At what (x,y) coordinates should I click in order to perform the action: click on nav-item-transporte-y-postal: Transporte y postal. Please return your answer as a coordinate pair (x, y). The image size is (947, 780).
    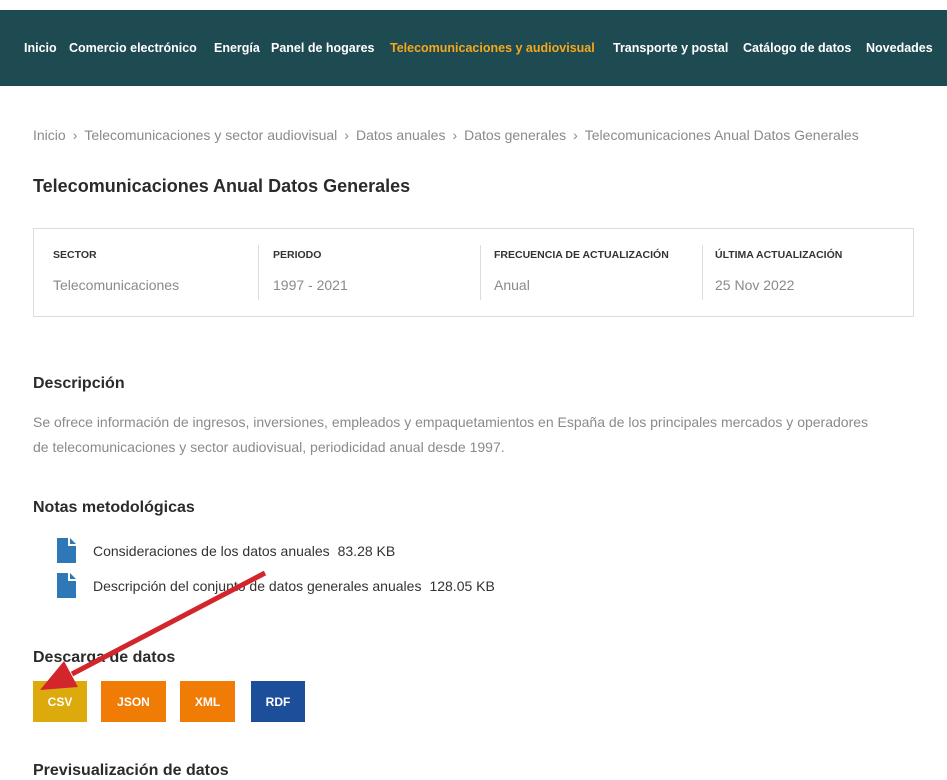
    Looking at the image, I should click on (670, 48).